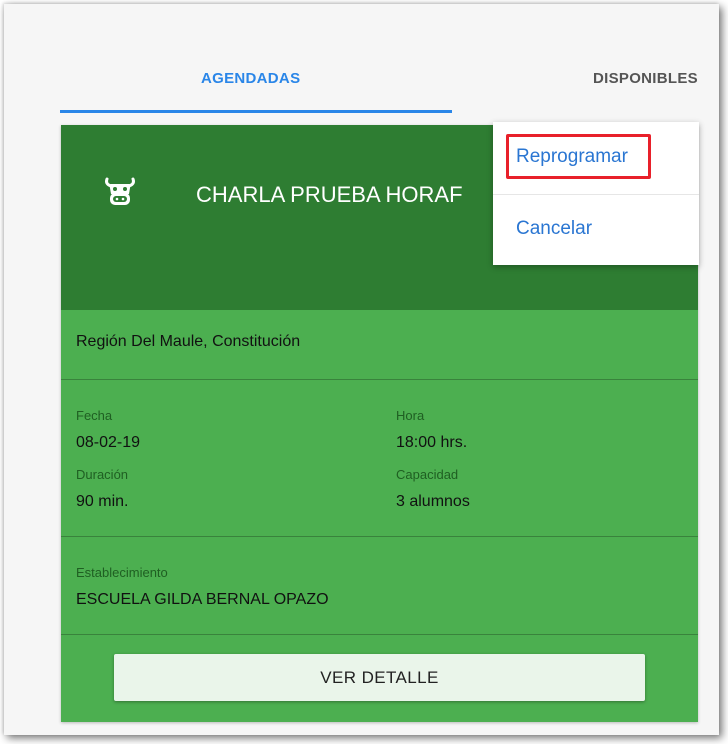 This screenshot has width=728, height=744. Describe the element at coordinates (596, 228) in the screenshot. I see `menu-item-cancelar: Cancelar` at that location.